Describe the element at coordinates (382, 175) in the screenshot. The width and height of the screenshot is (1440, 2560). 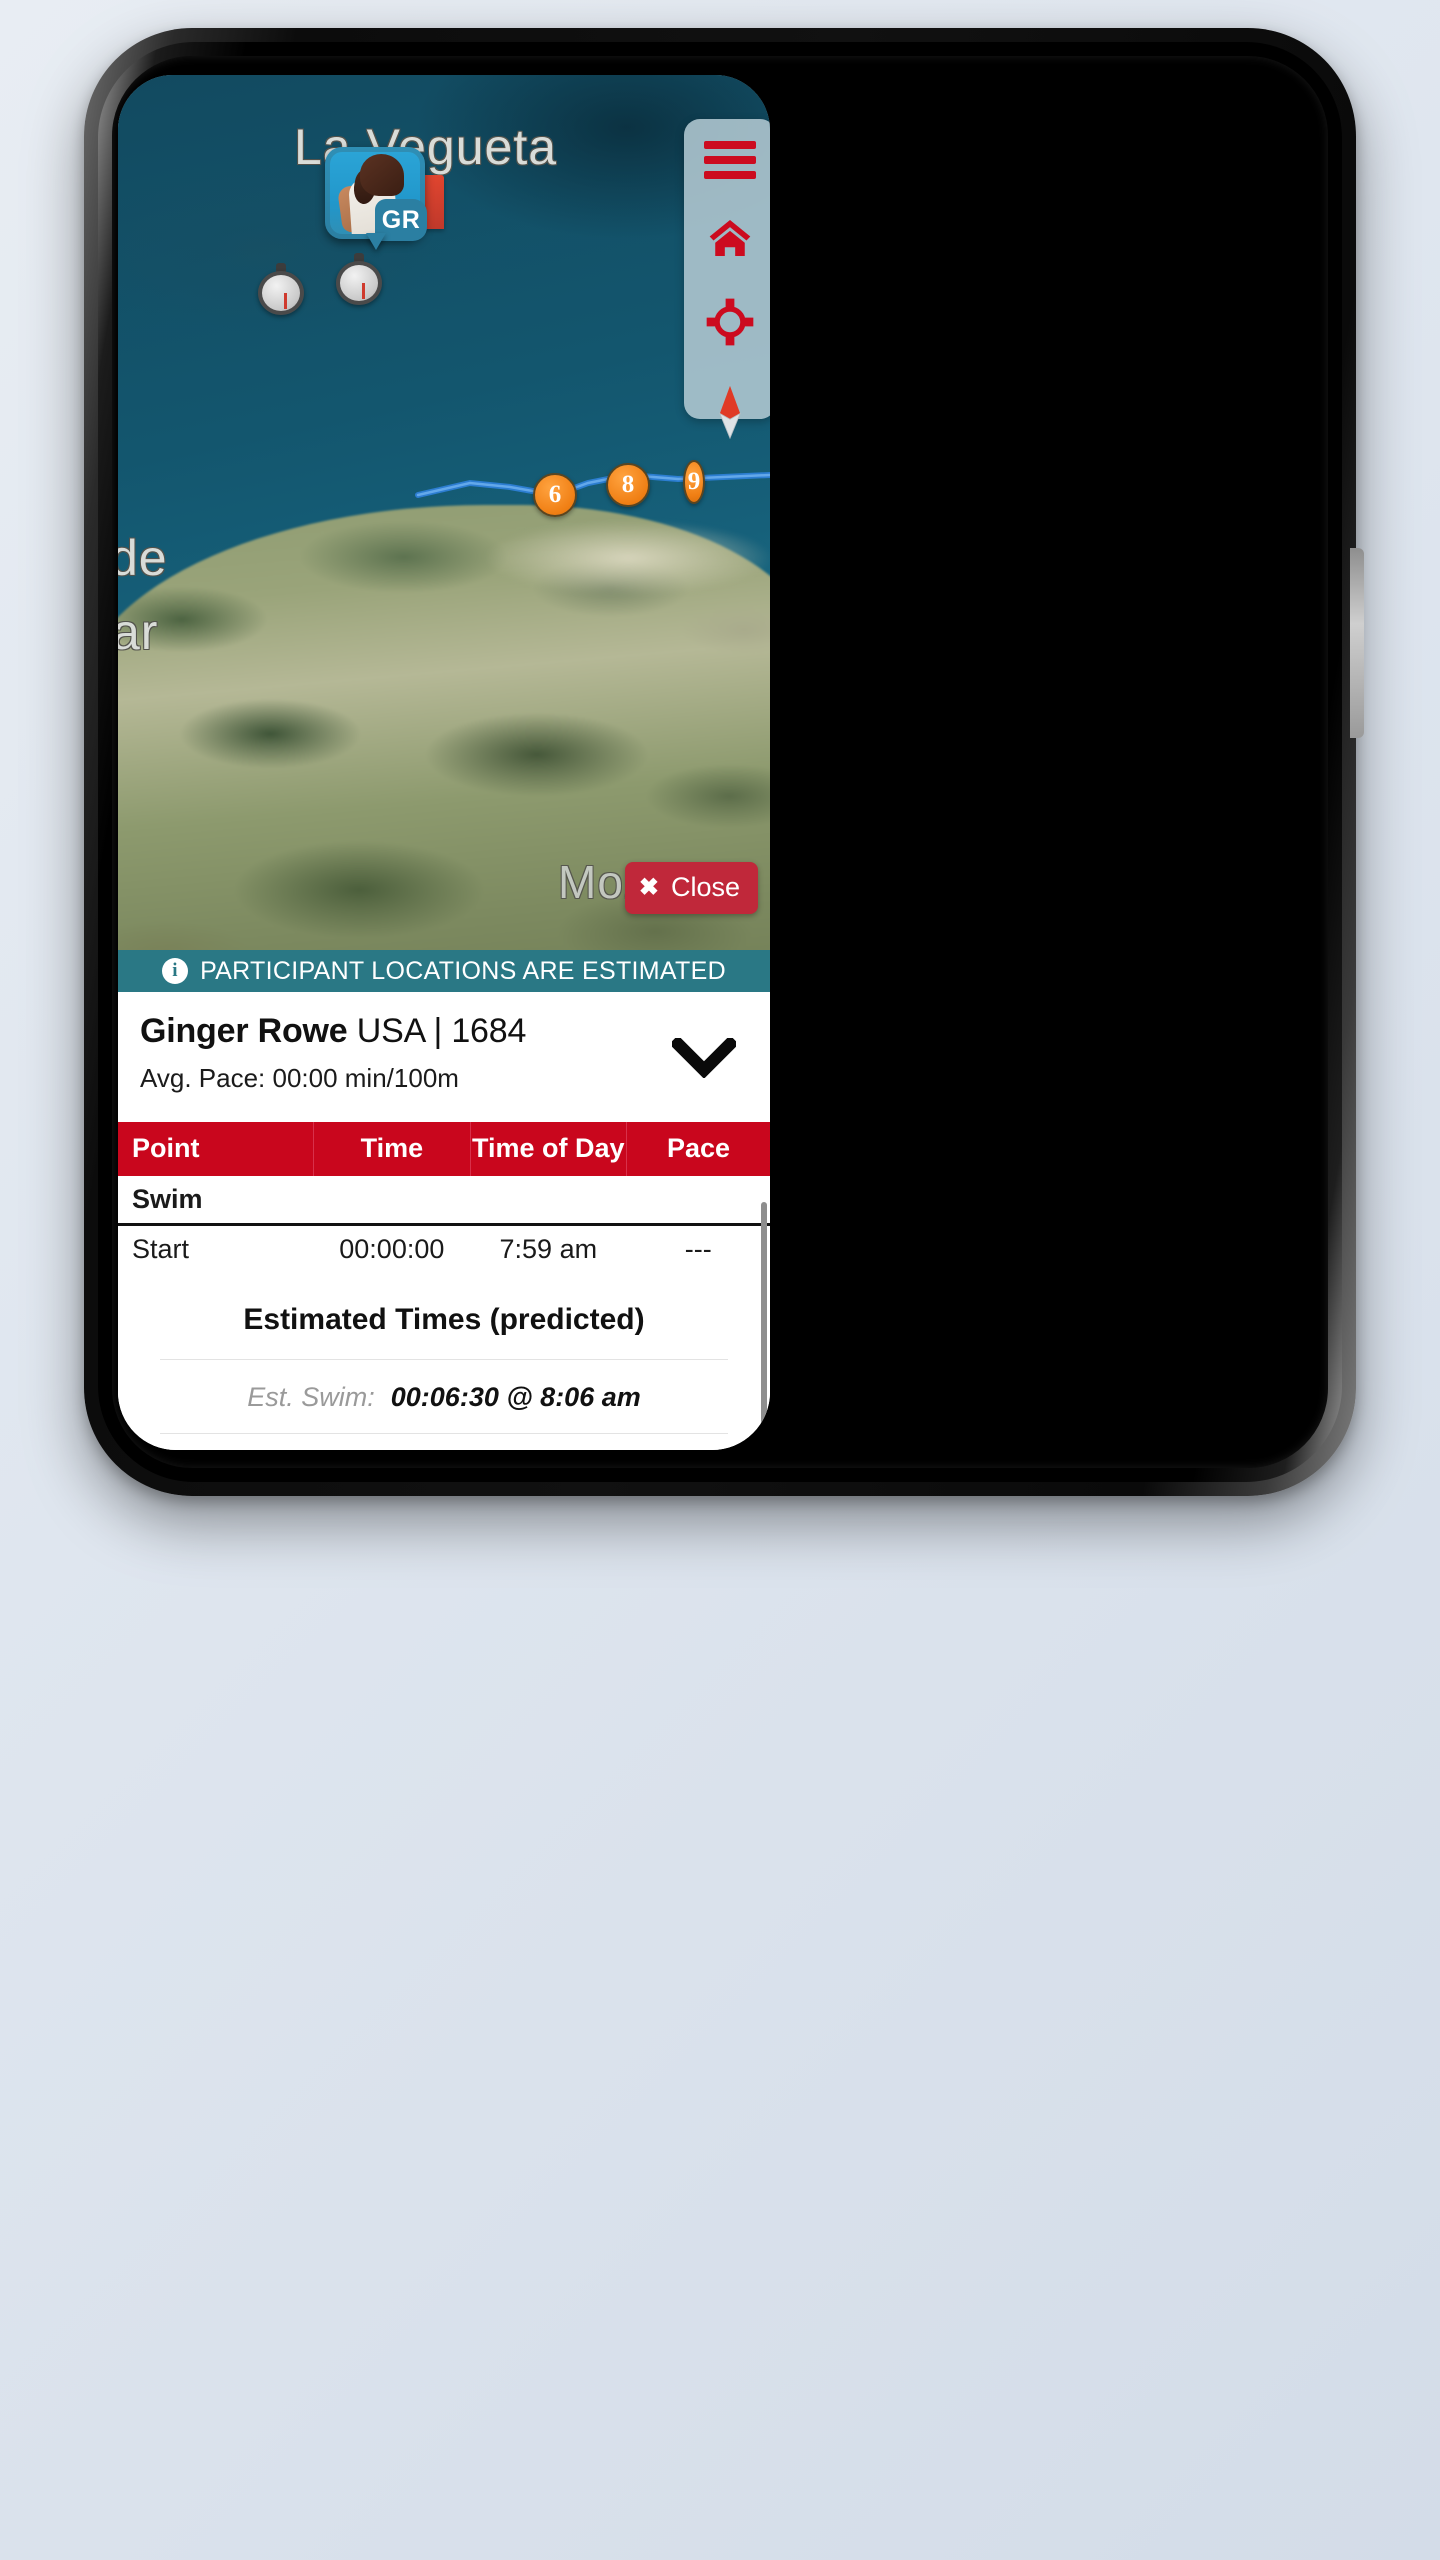
I see `avatar-hair` at that location.